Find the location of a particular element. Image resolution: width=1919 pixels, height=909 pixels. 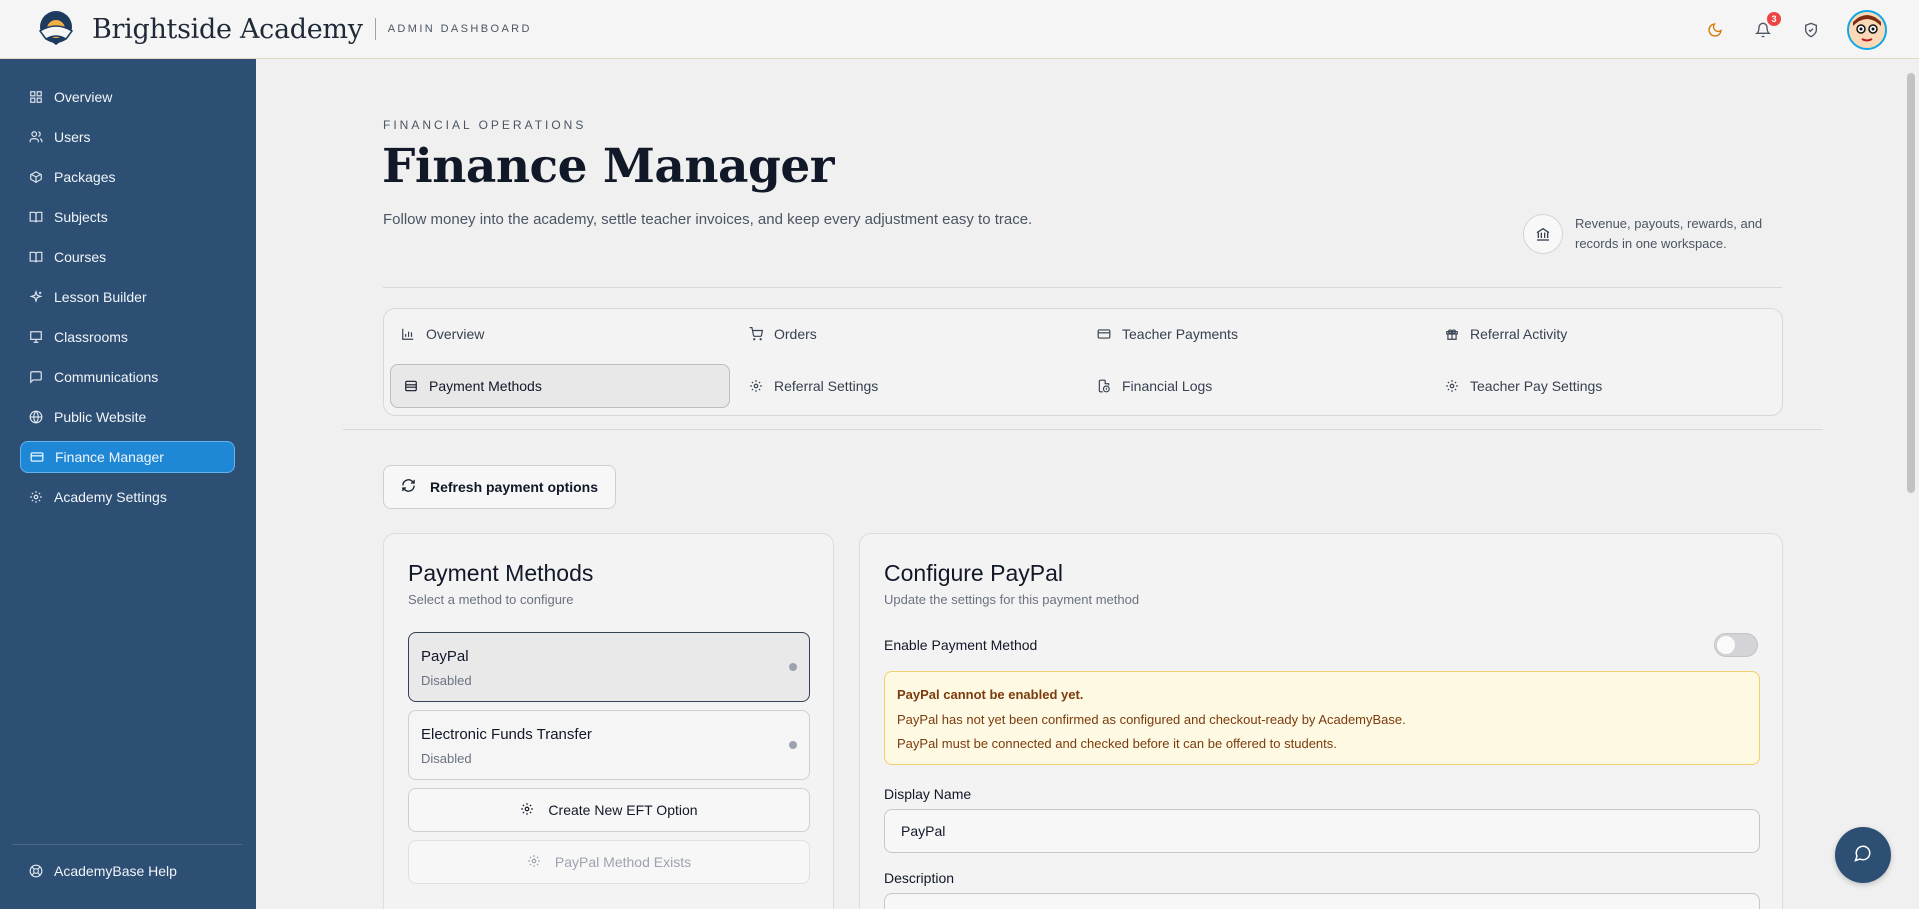

bar-chart-icon is located at coordinates (408, 334).